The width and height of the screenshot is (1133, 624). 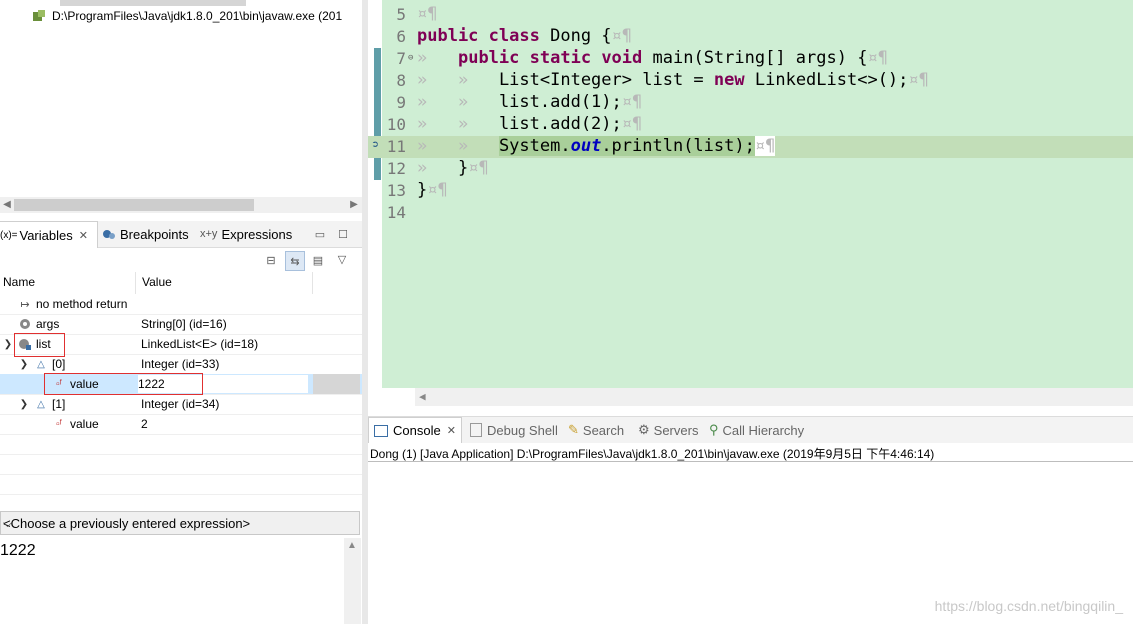 I want to click on column-value-header: Value, so click(x=157, y=282).